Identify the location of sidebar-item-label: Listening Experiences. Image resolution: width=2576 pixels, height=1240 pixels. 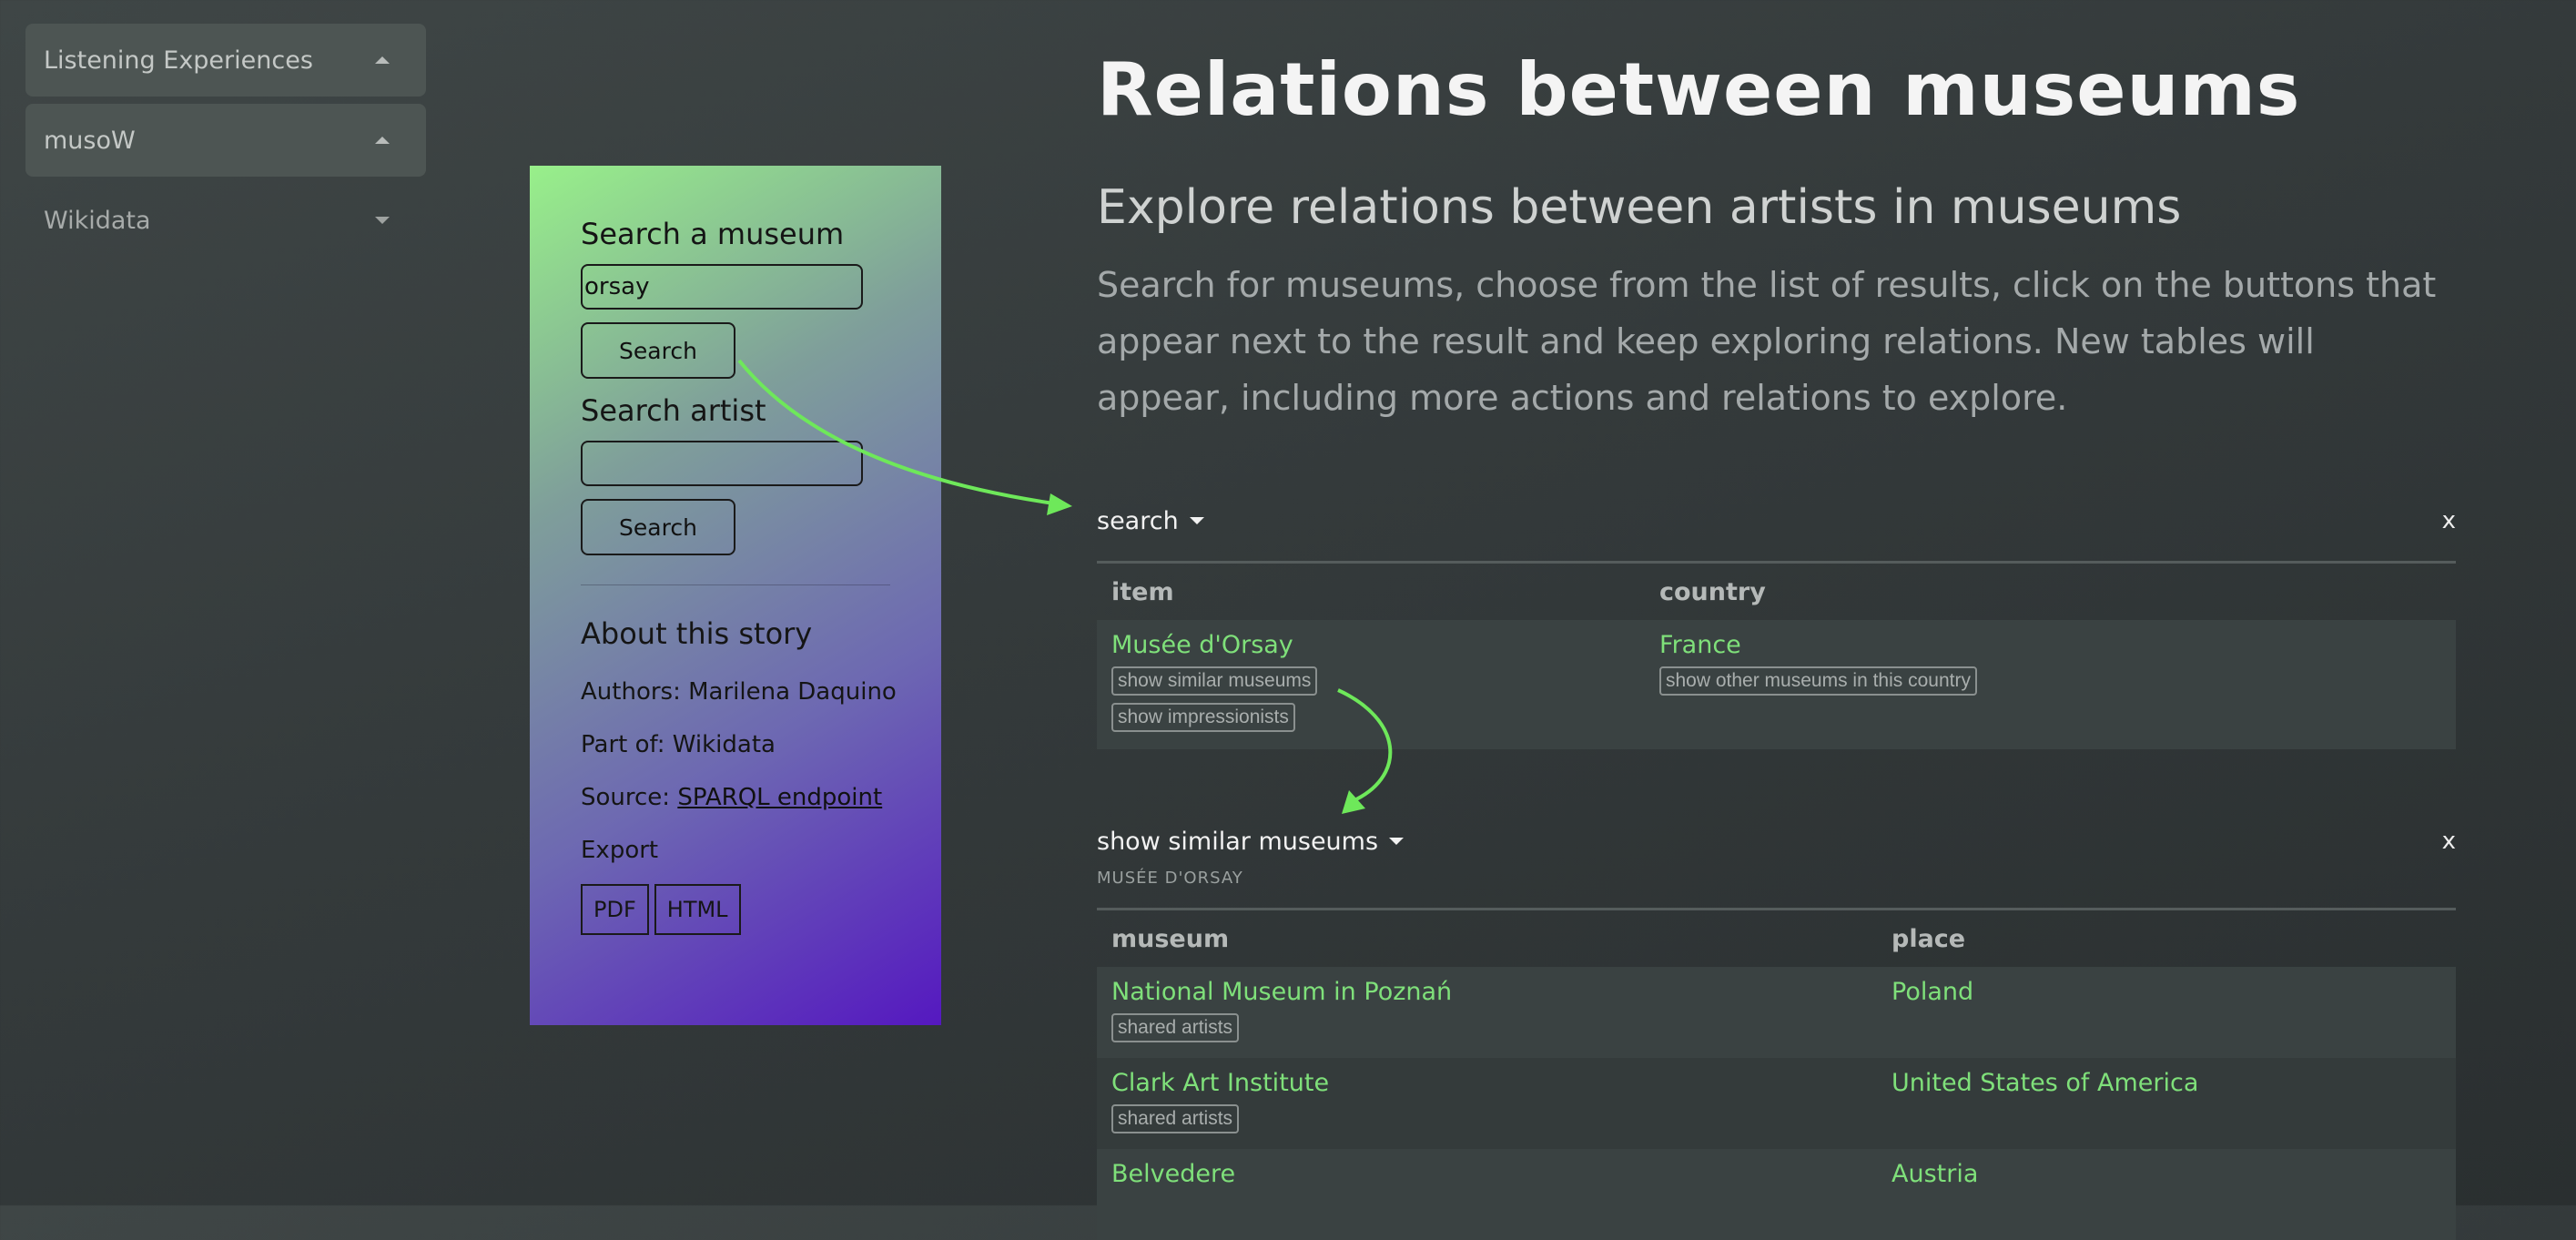
(178, 60).